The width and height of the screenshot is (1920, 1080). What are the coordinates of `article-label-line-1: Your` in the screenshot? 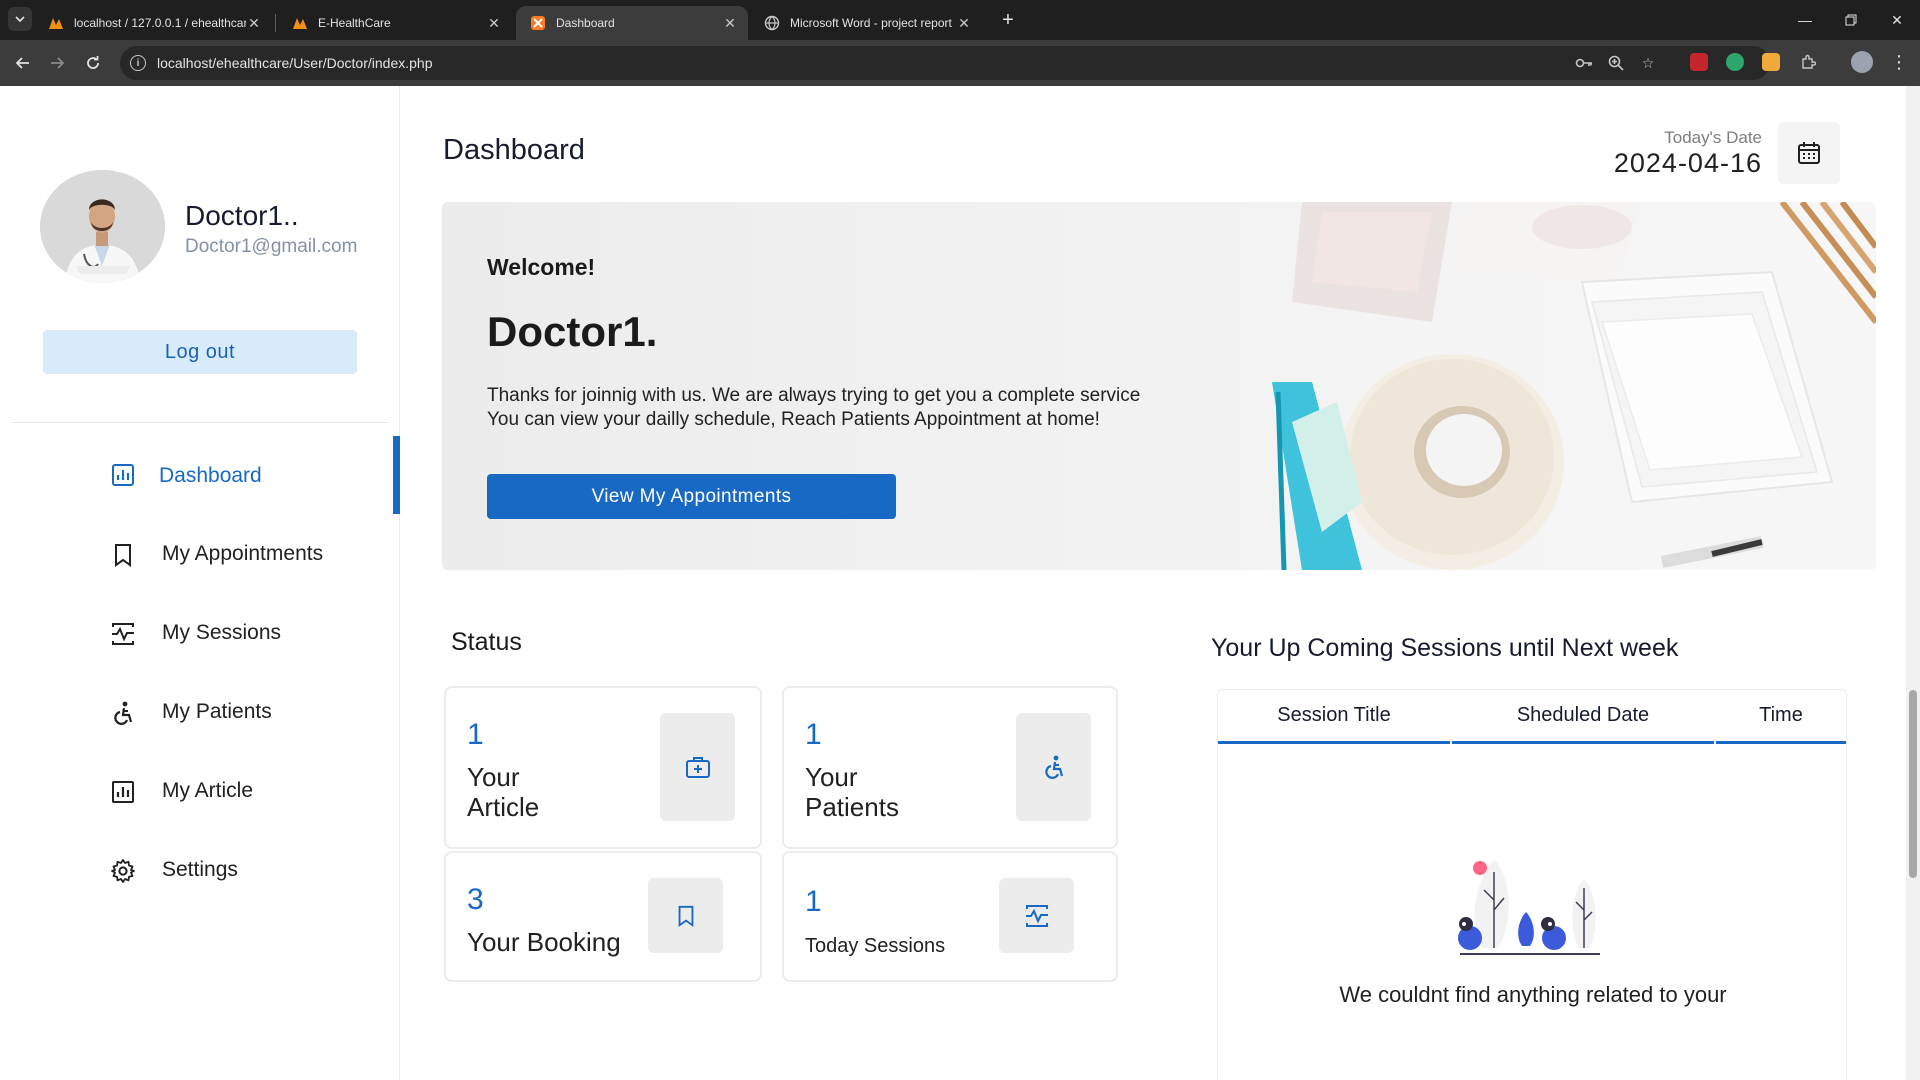 It's located at (493, 777).